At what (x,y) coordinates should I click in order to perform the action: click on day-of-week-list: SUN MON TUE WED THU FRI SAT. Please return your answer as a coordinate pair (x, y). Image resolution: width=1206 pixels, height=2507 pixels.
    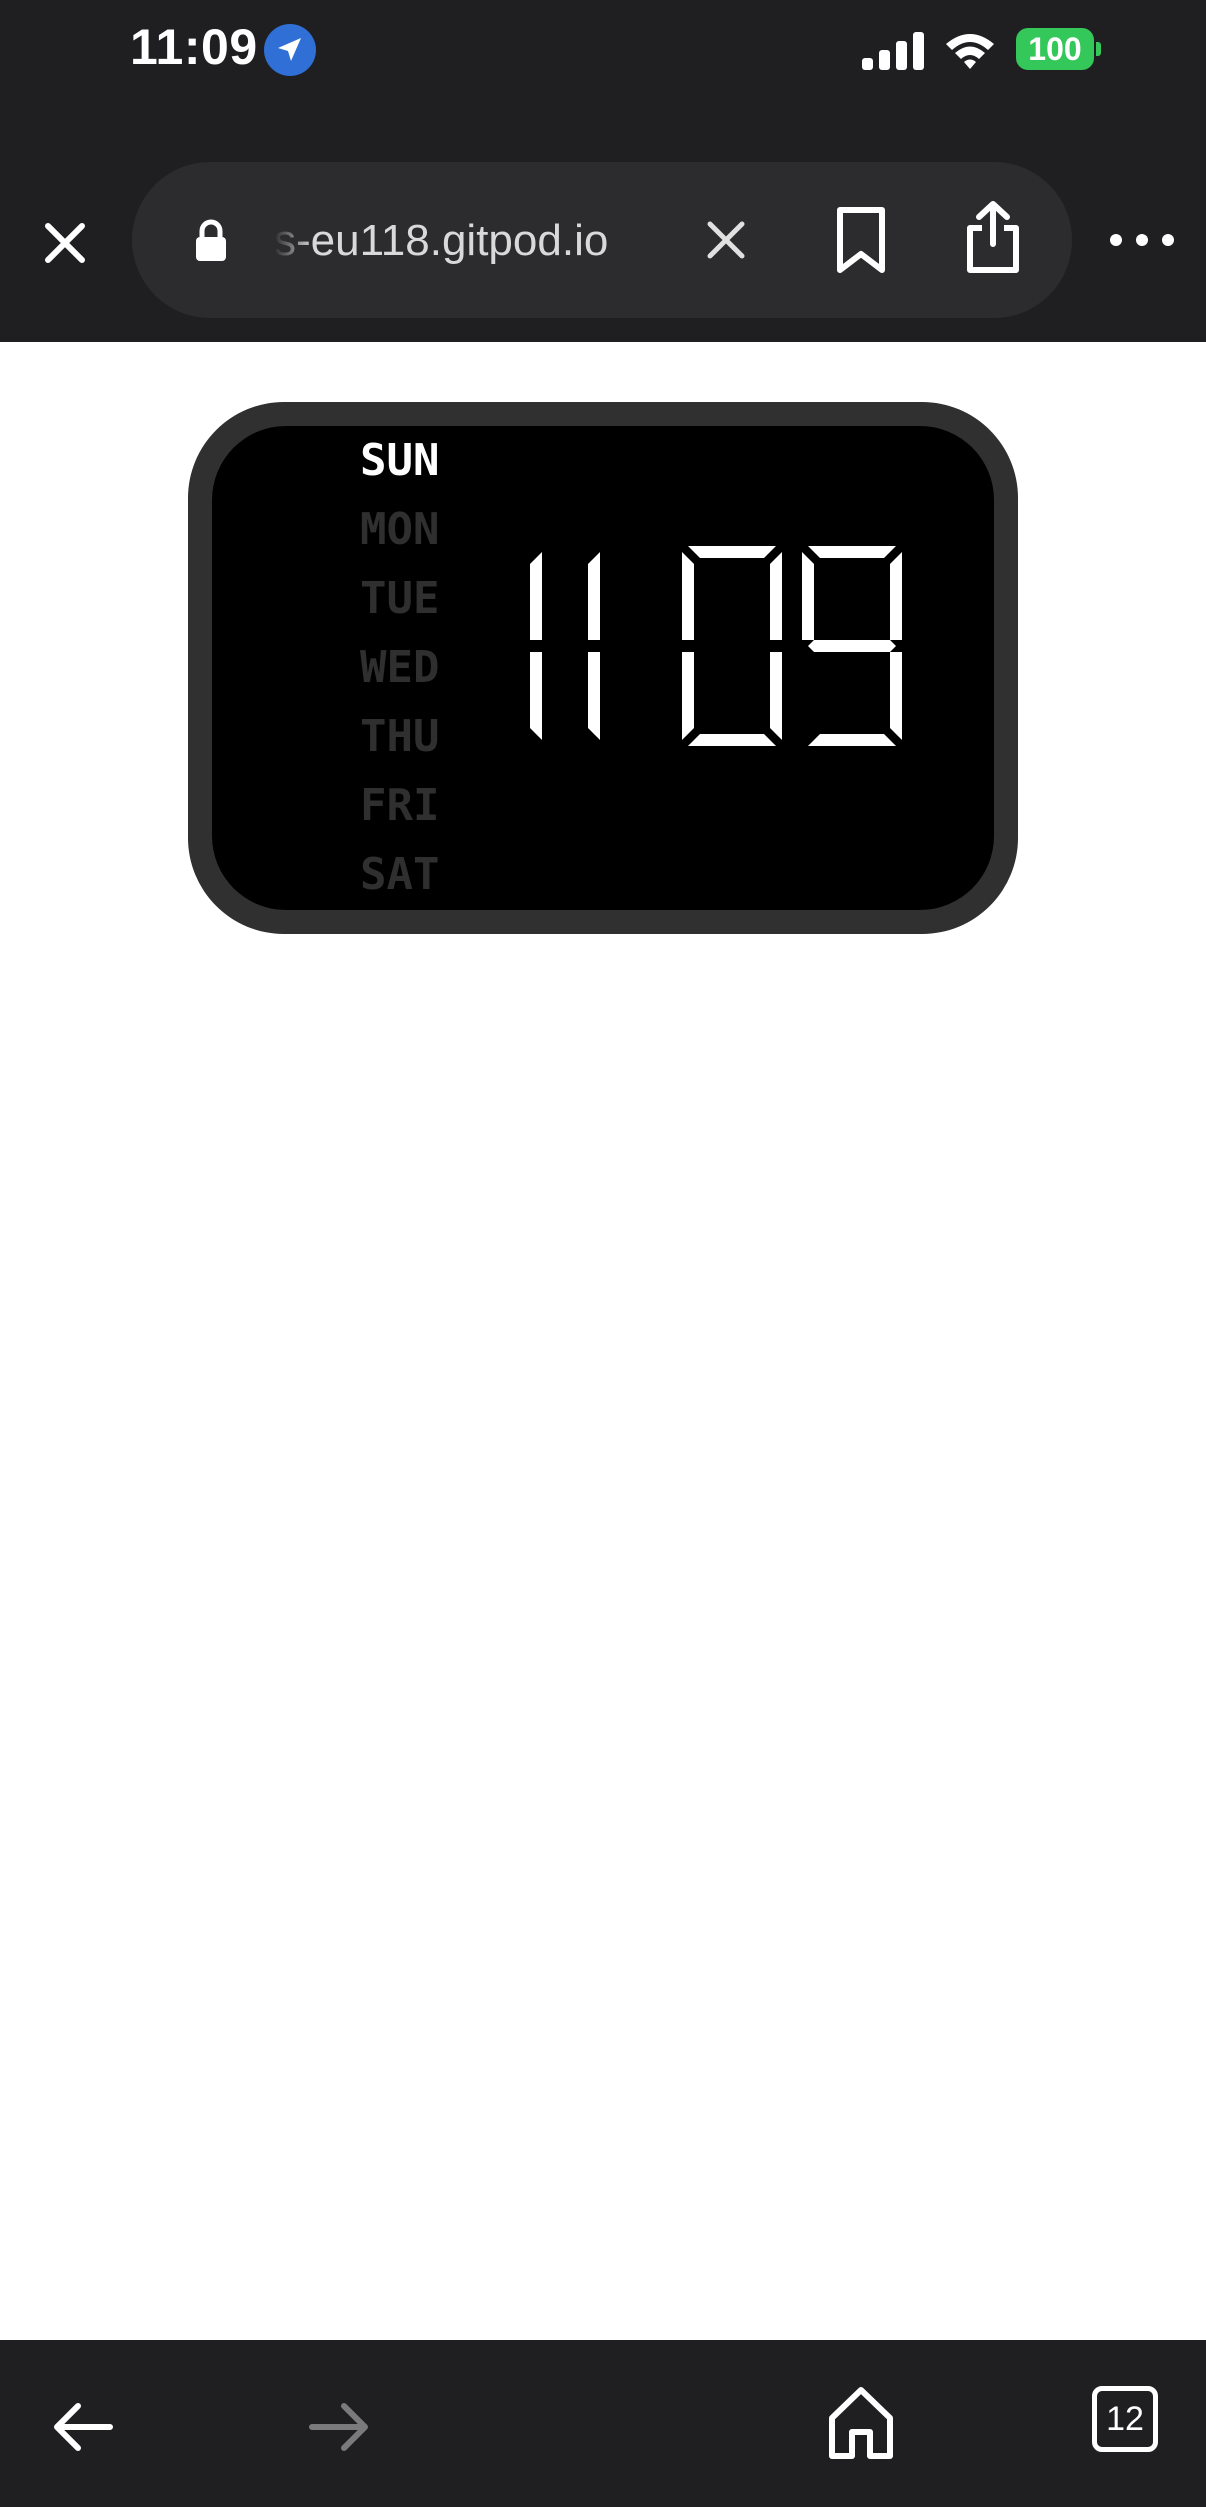
    Looking at the image, I should click on (425, 667).